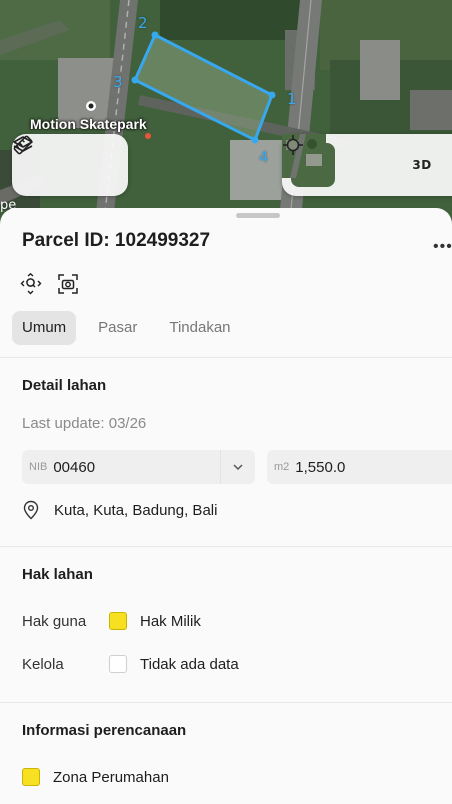 The image size is (452, 804). I want to click on screenshot-button, so click(68, 284).